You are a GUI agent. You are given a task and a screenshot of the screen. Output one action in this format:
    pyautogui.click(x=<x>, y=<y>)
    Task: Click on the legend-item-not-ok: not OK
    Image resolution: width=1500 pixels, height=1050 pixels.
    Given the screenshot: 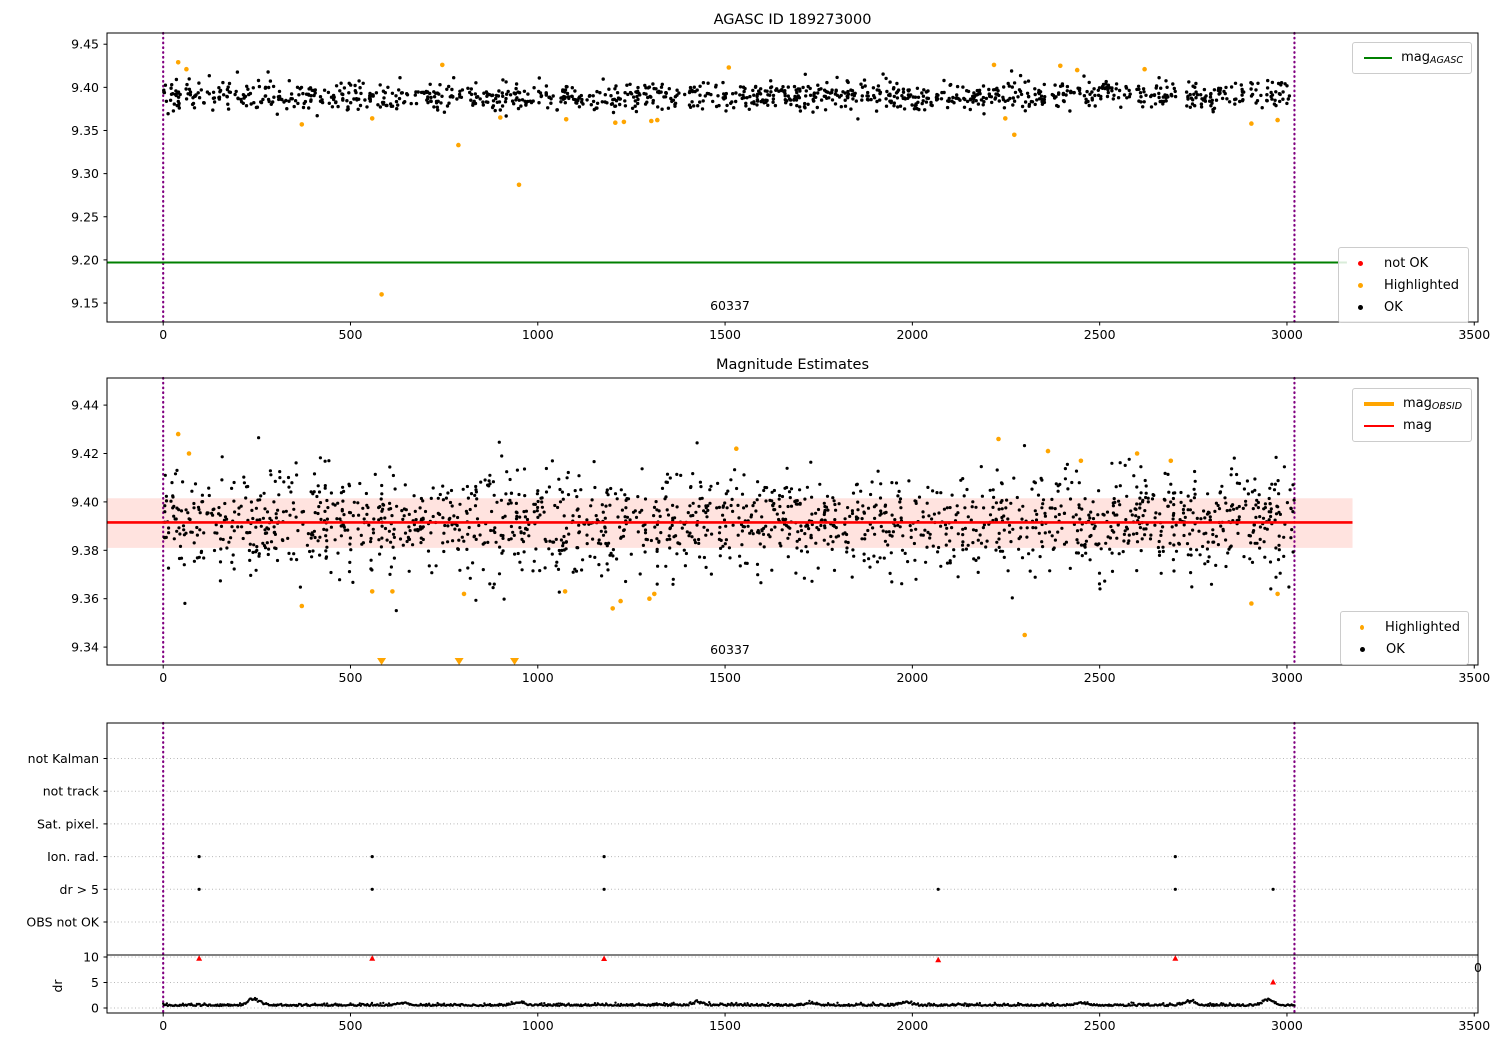 What is the action you would take?
    pyautogui.click(x=1403, y=263)
    